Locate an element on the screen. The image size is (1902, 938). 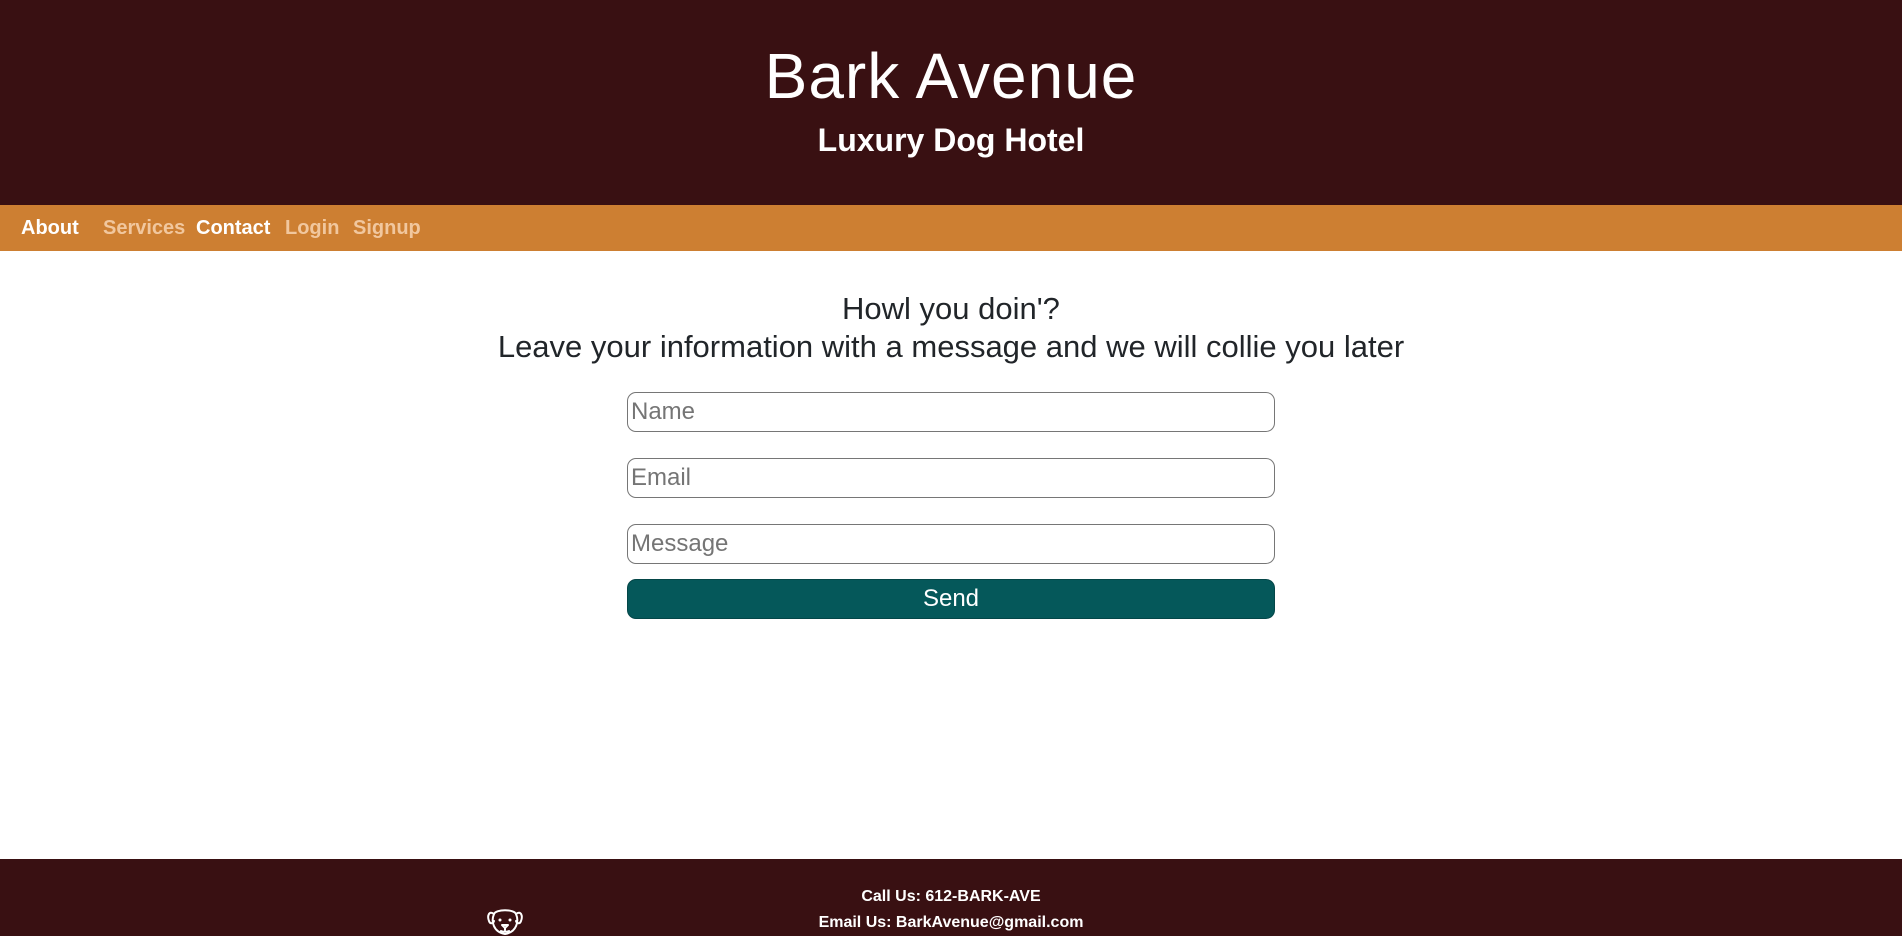
message-field is located at coordinates (951, 544).